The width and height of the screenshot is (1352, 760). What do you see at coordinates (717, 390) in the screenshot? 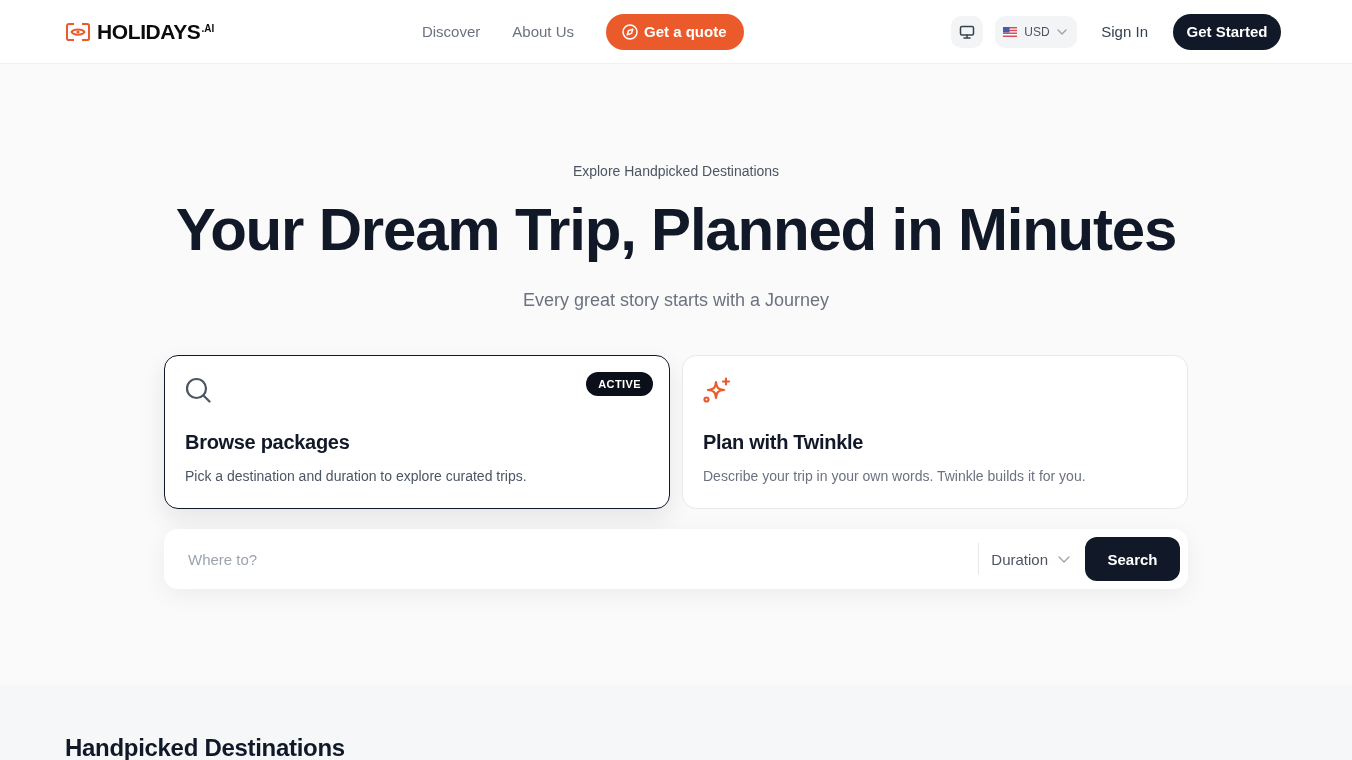
I see `sparkle-icon` at bounding box center [717, 390].